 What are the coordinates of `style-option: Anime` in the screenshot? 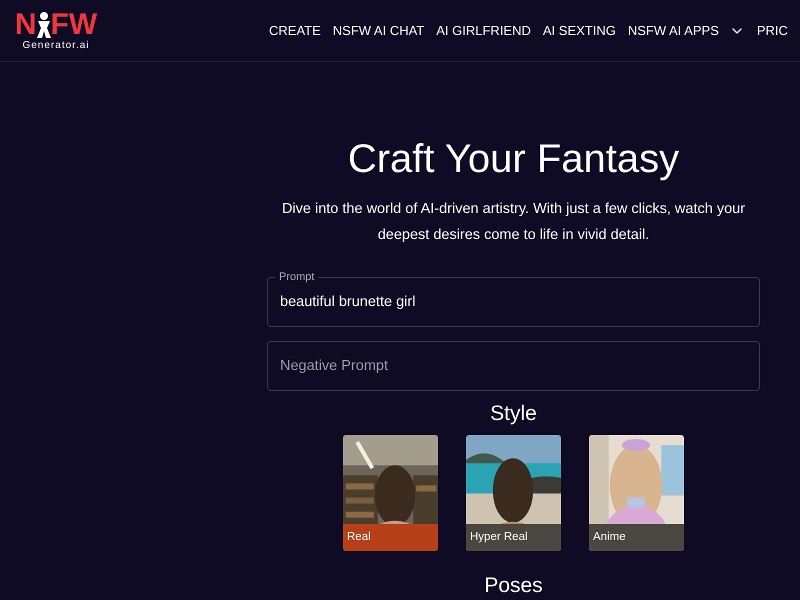 It's located at (636, 493).